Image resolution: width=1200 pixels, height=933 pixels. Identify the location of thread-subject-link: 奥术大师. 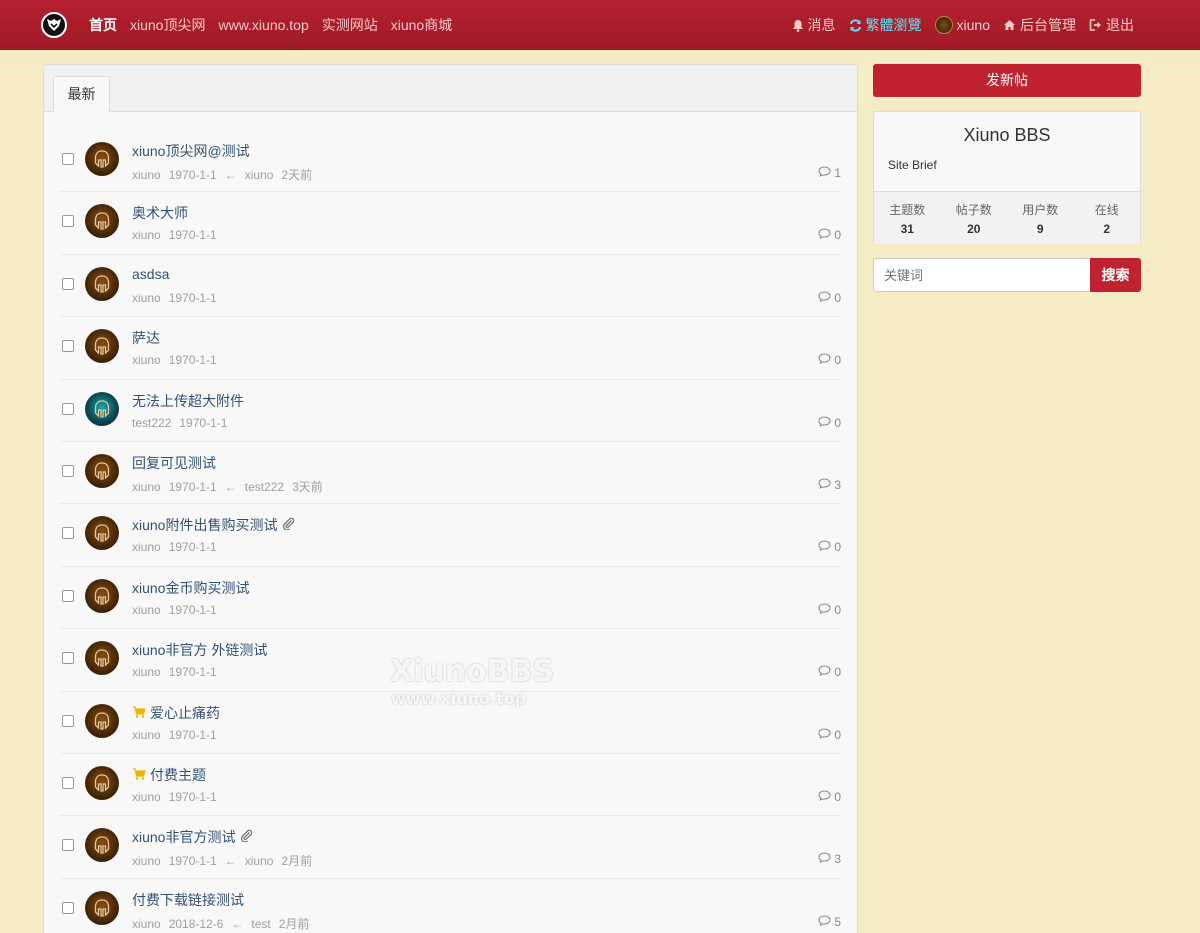
(160, 213).